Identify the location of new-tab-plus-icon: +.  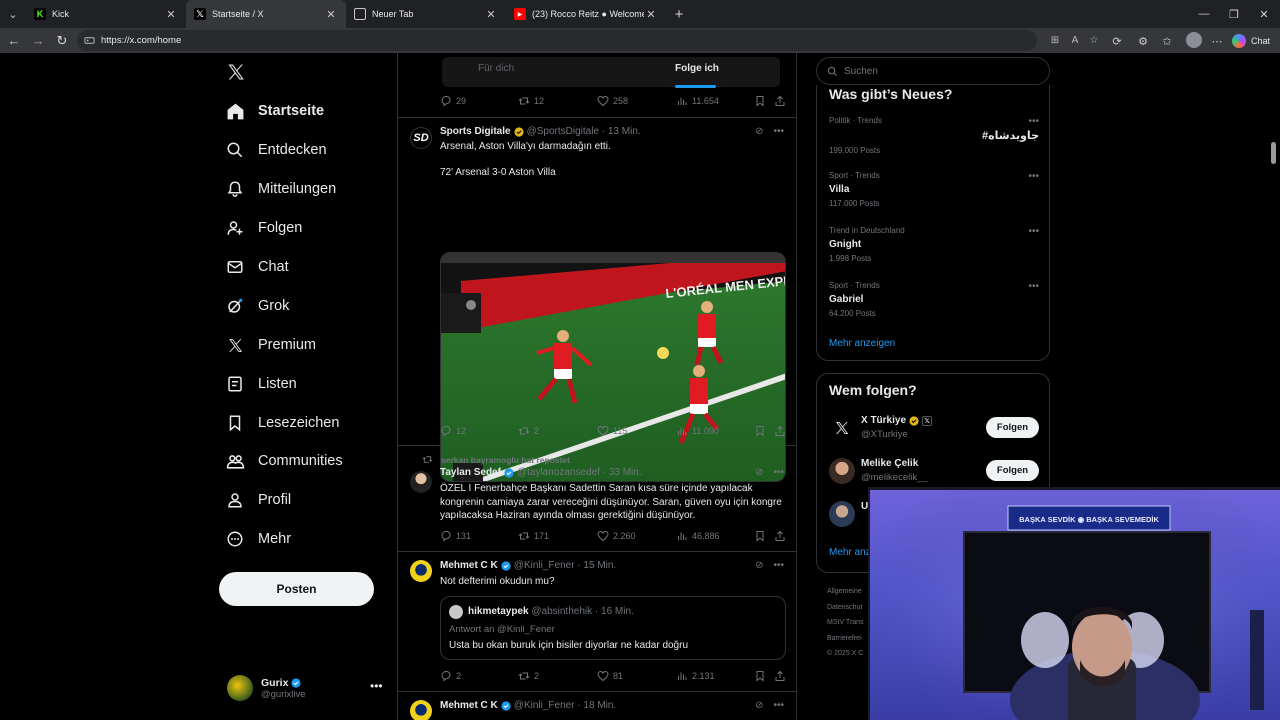
(679, 14).